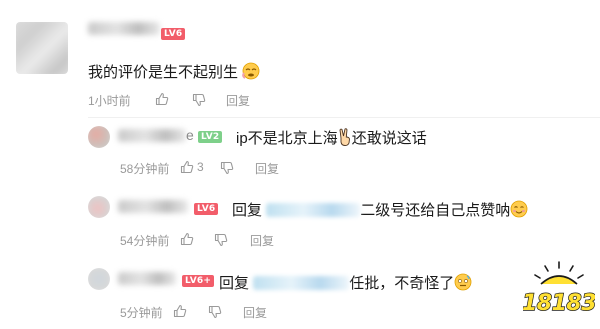  Describe the element at coordinates (42, 48) in the screenshot. I see `commenter-avatar` at that location.